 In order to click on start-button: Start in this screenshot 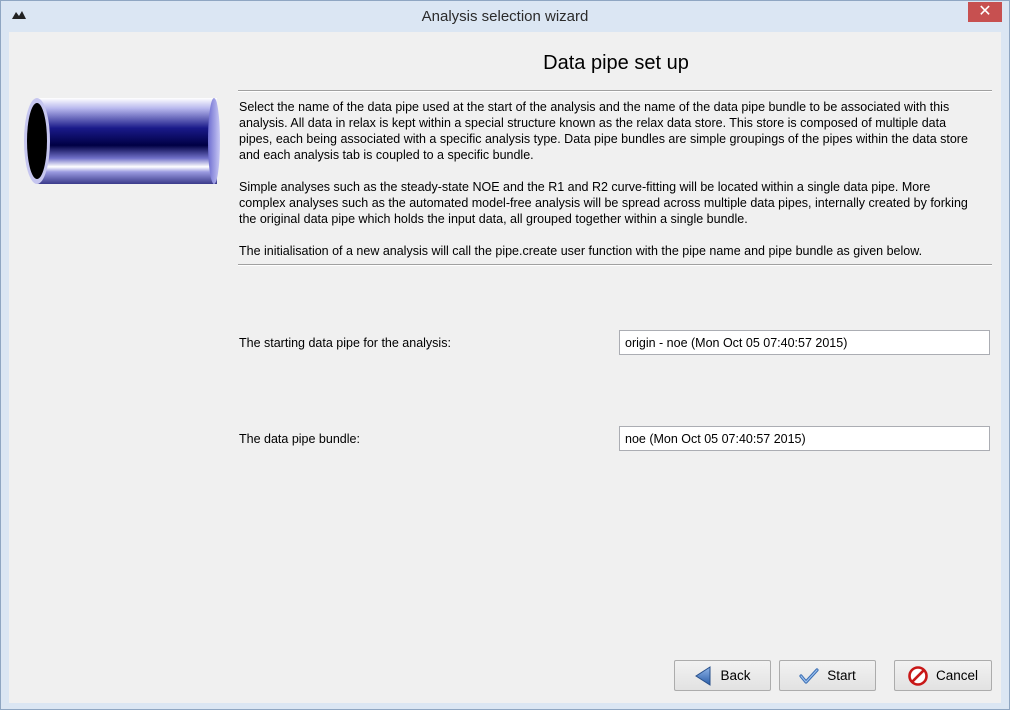, I will do `click(827, 675)`.